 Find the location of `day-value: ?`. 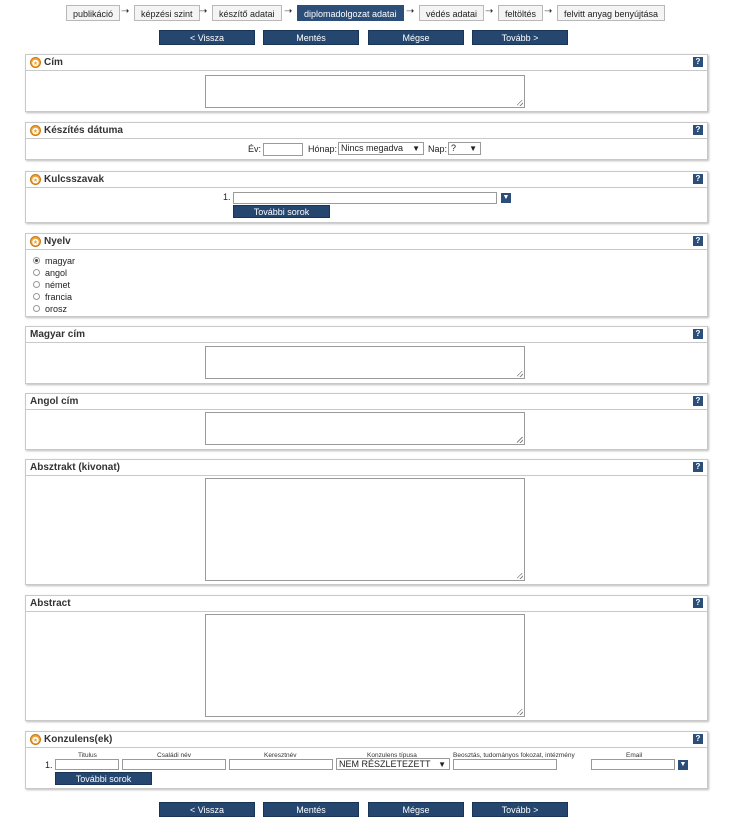

day-value: ? is located at coordinates (454, 148).